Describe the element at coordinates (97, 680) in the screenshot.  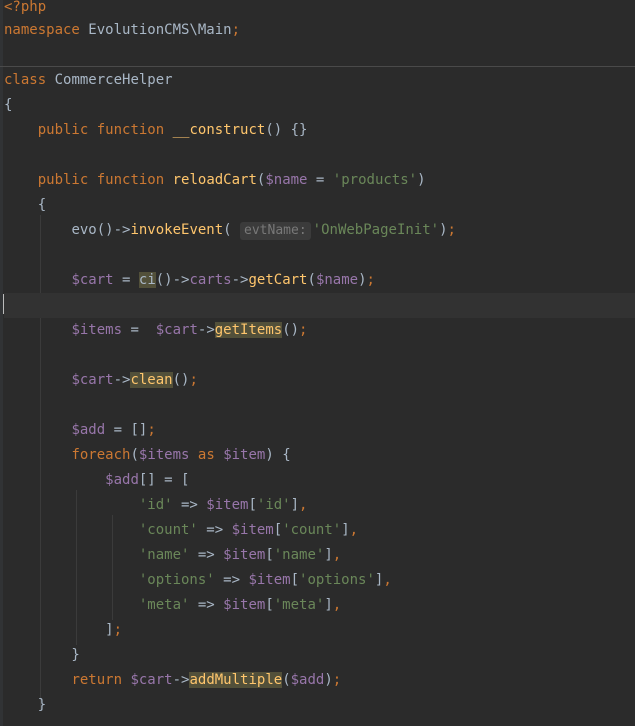
I see `return-keyword: return` at that location.